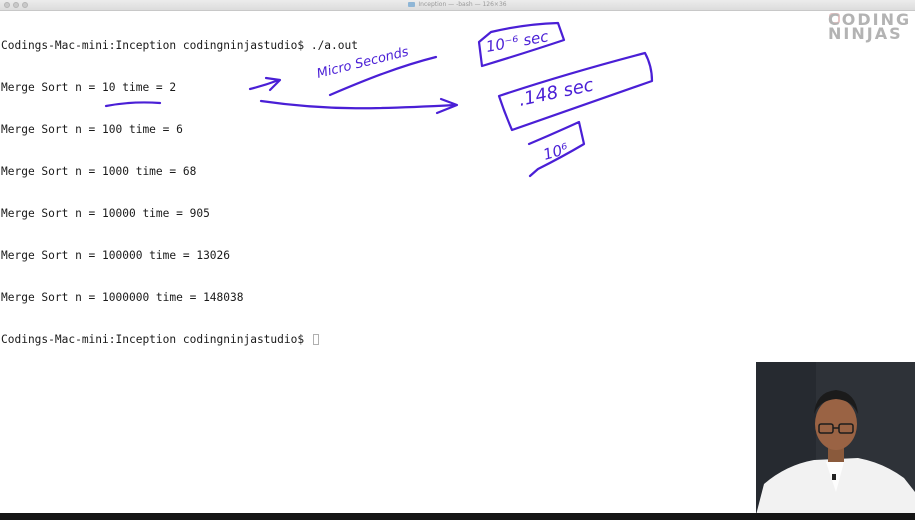 This screenshot has width=915, height=520. Describe the element at coordinates (457, 516) in the screenshot. I see `bottom-strip` at that location.